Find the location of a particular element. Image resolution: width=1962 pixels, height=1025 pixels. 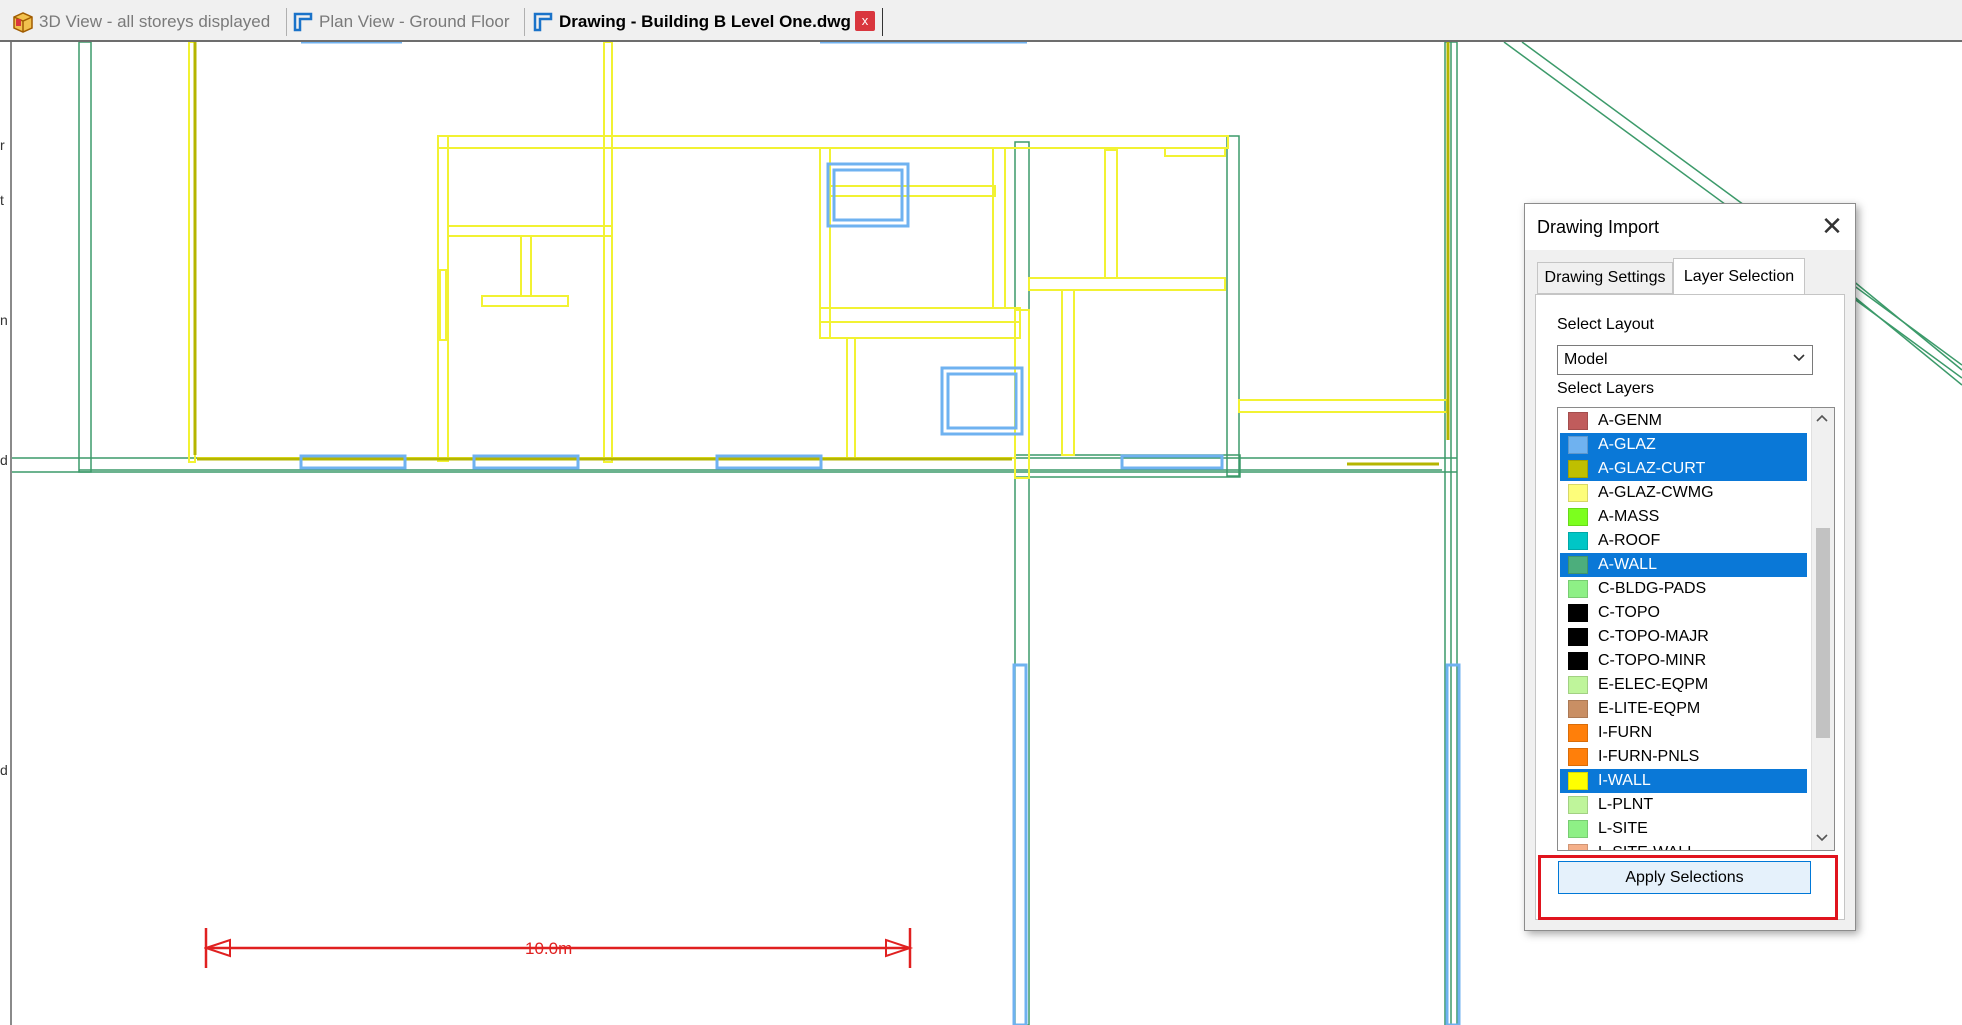

layer-list-item: A-ROOF is located at coordinates (1683, 541).